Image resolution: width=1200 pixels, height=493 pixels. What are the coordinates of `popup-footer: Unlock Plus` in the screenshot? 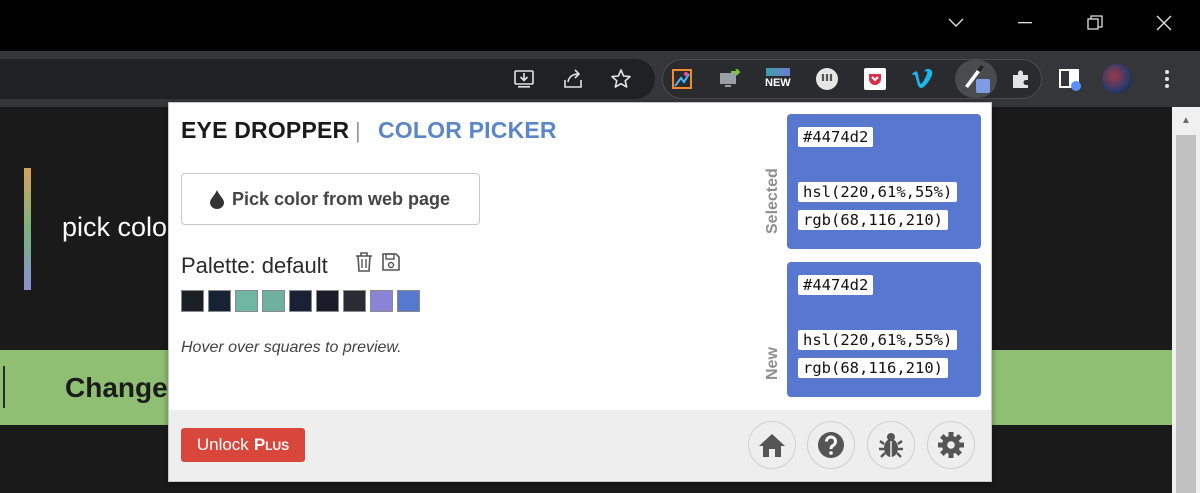 It's located at (580, 445).